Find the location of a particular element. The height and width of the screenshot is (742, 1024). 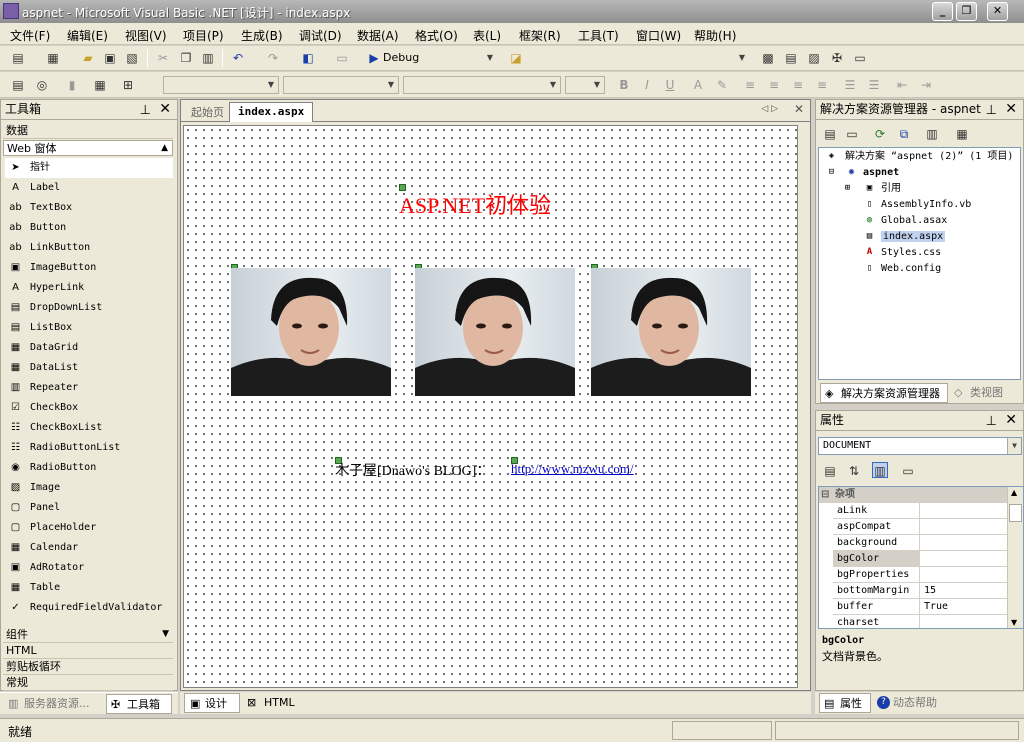

toolbox-section-clipboard: 剪贴板循环 is located at coordinates (88, 667).